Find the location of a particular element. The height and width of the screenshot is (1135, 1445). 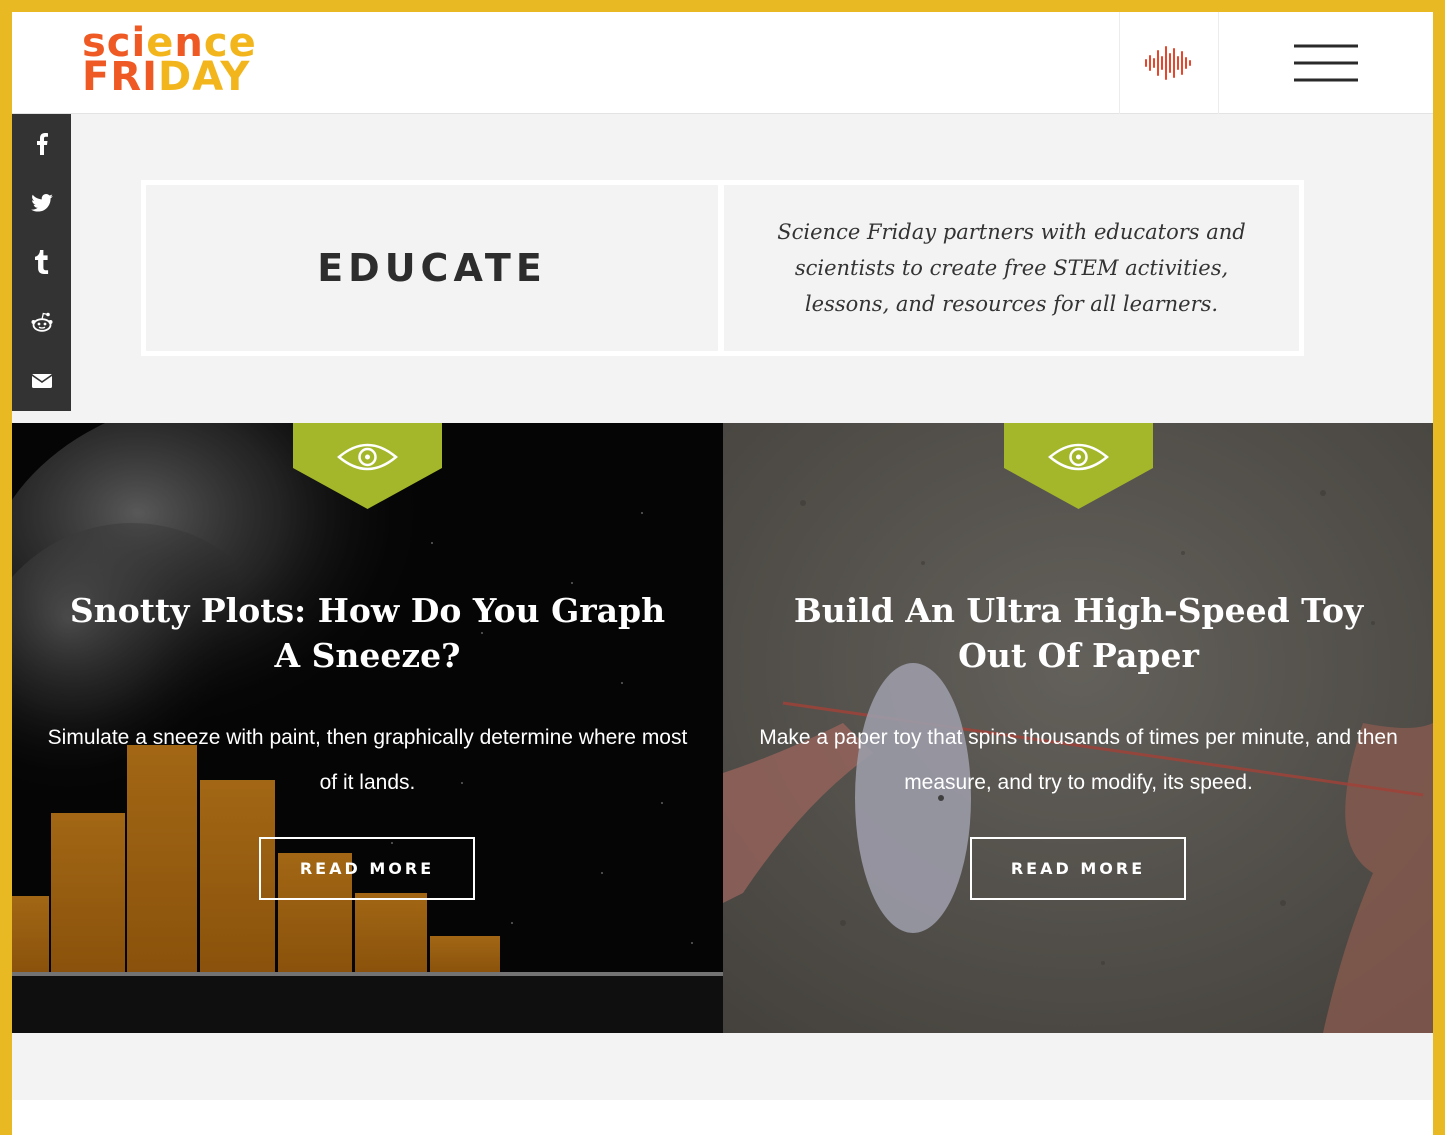

twitter-icon is located at coordinates (41, 203).